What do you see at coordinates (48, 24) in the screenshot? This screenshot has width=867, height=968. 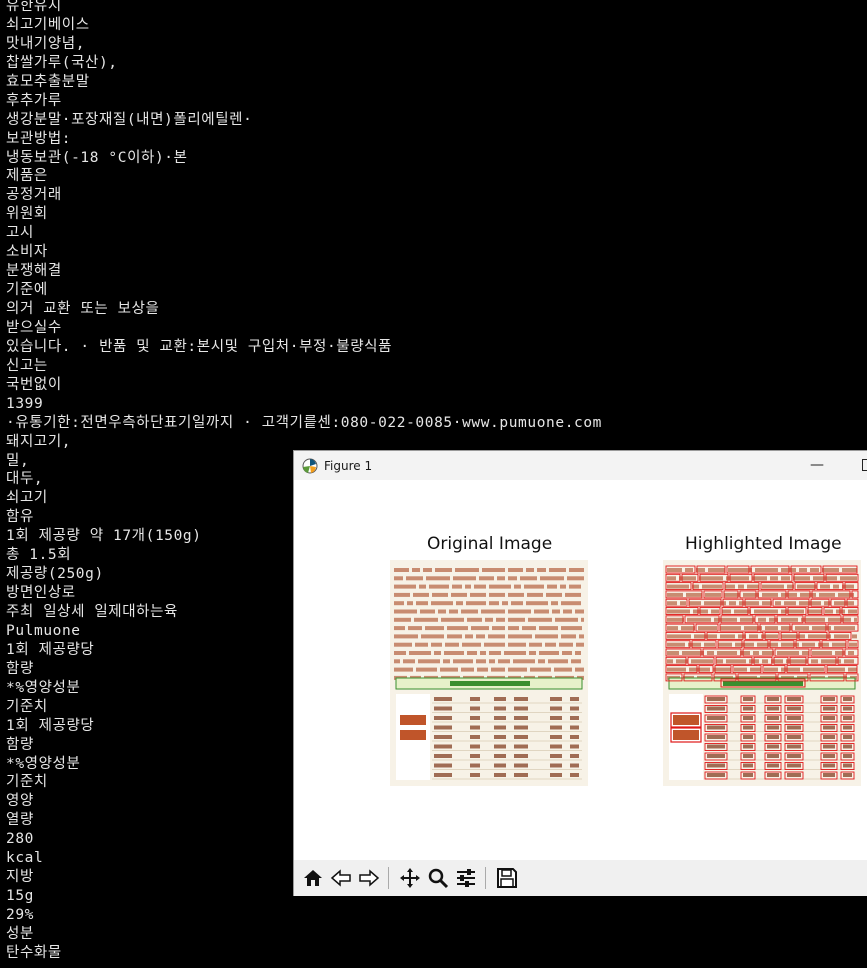 I see `terminal-line: 쇠고기베이스` at bounding box center [48, 24].